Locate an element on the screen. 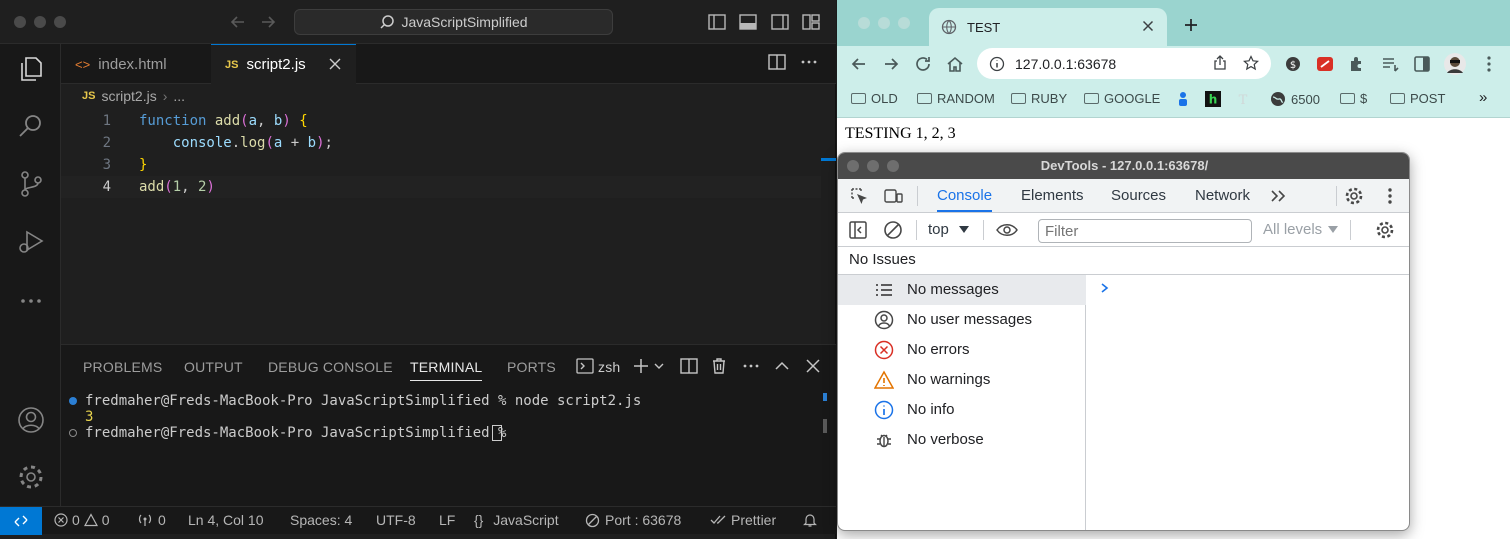  sidebar-item-user-messages: No user messages is located at coordinates (962, 320).